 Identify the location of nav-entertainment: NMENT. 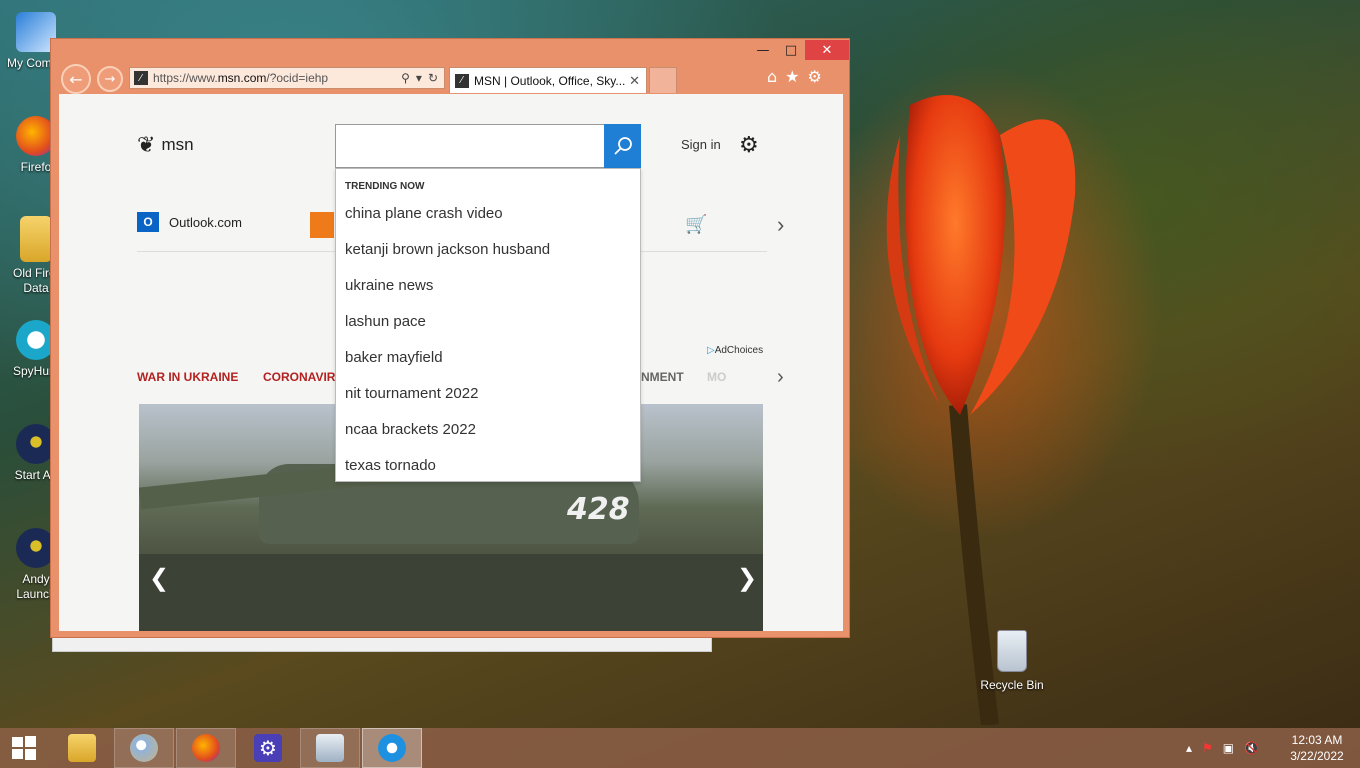
(662, 377).